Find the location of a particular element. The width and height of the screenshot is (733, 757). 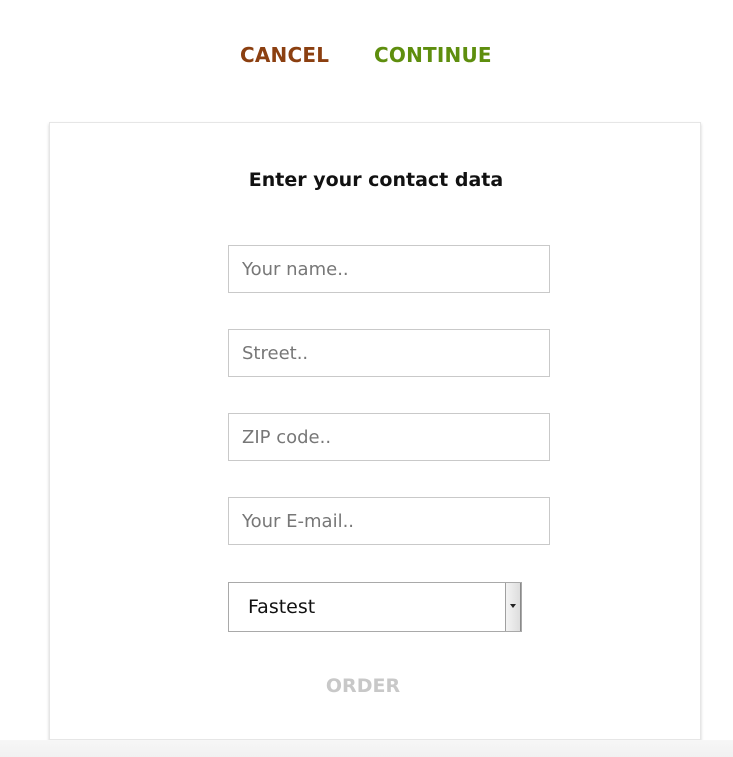

name-input is located at coordinates (389, 269).